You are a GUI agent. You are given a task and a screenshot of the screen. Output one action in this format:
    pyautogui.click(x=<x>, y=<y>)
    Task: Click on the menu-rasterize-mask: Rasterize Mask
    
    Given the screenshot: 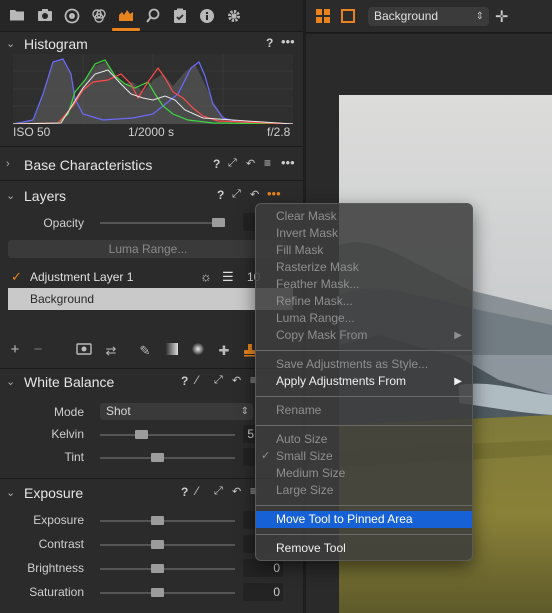 What is the action you would take?
    pyautogui.click(x=317, y=267)
    